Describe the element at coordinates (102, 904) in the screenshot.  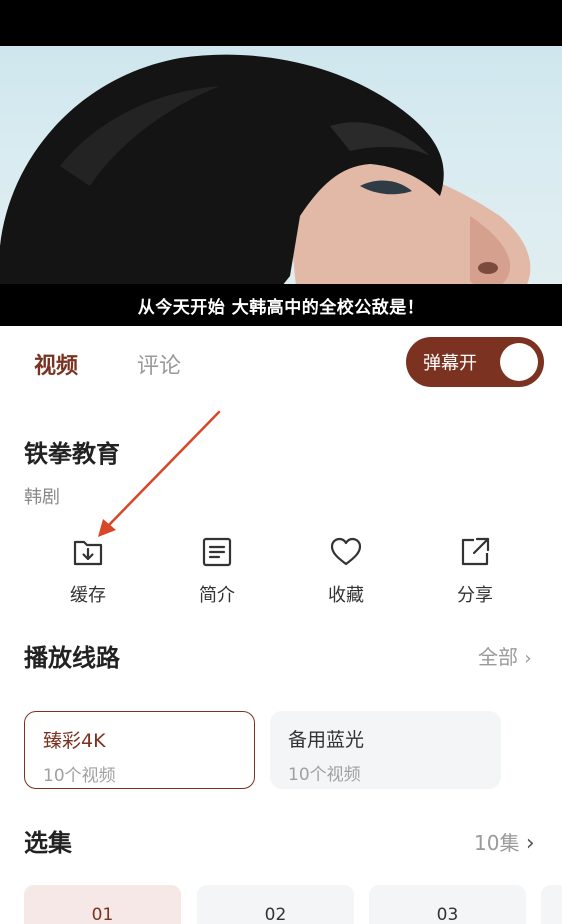
I see `episode-item: 01` at that location.